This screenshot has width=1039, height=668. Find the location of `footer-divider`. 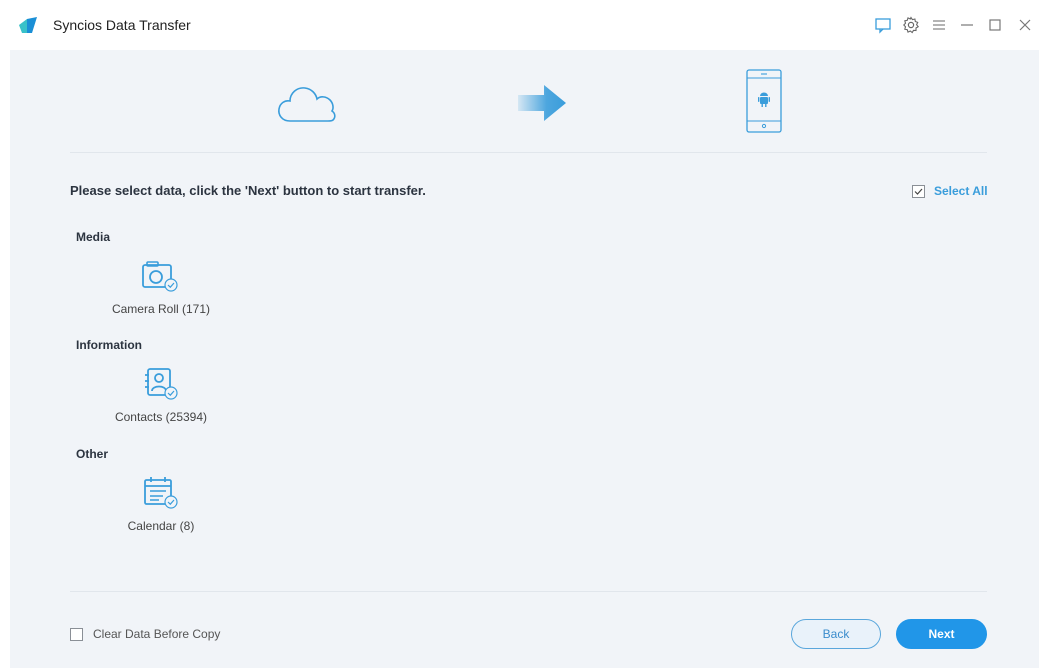

footer-divider is located at coordinates (528, 591).